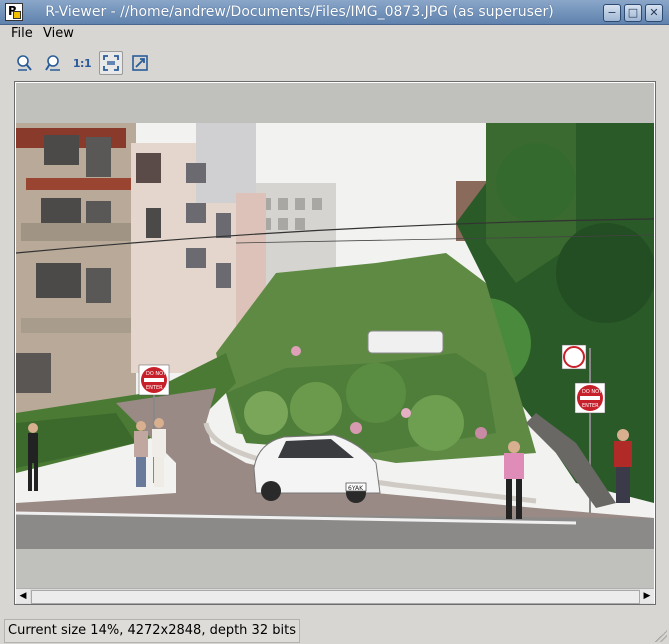 This screenshot has height=644, width=669. I want to click on menu-file: File, so click(22, 33).